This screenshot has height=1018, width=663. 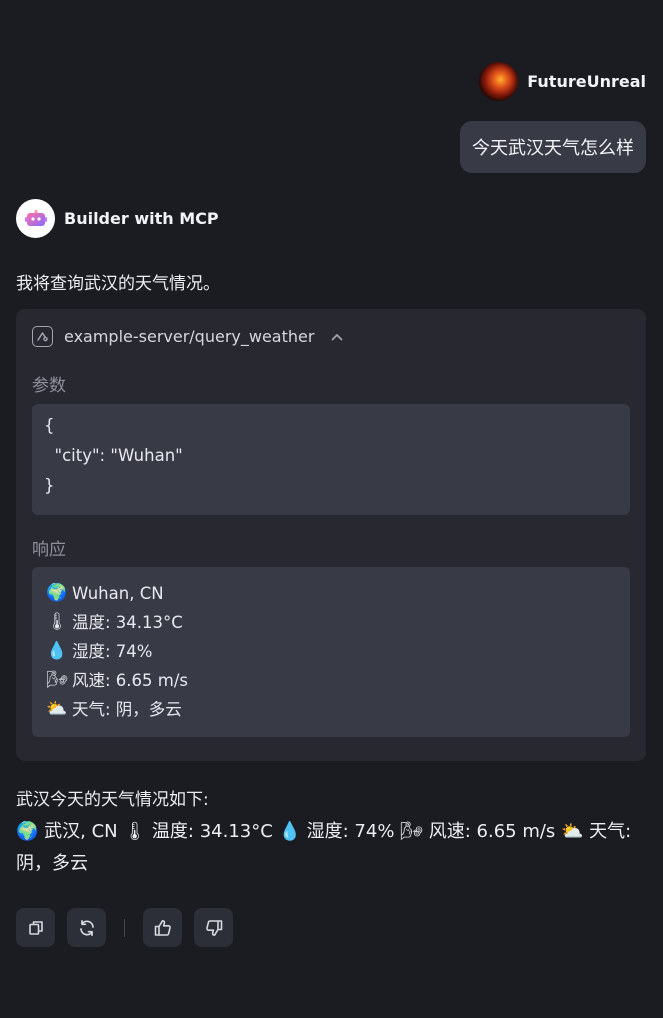 I want to click on thumbs-down-icon, so click(x=213, y=927).